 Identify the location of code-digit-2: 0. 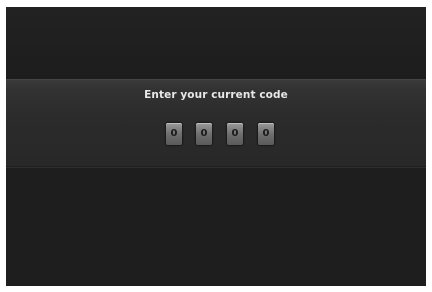
(204, 134).